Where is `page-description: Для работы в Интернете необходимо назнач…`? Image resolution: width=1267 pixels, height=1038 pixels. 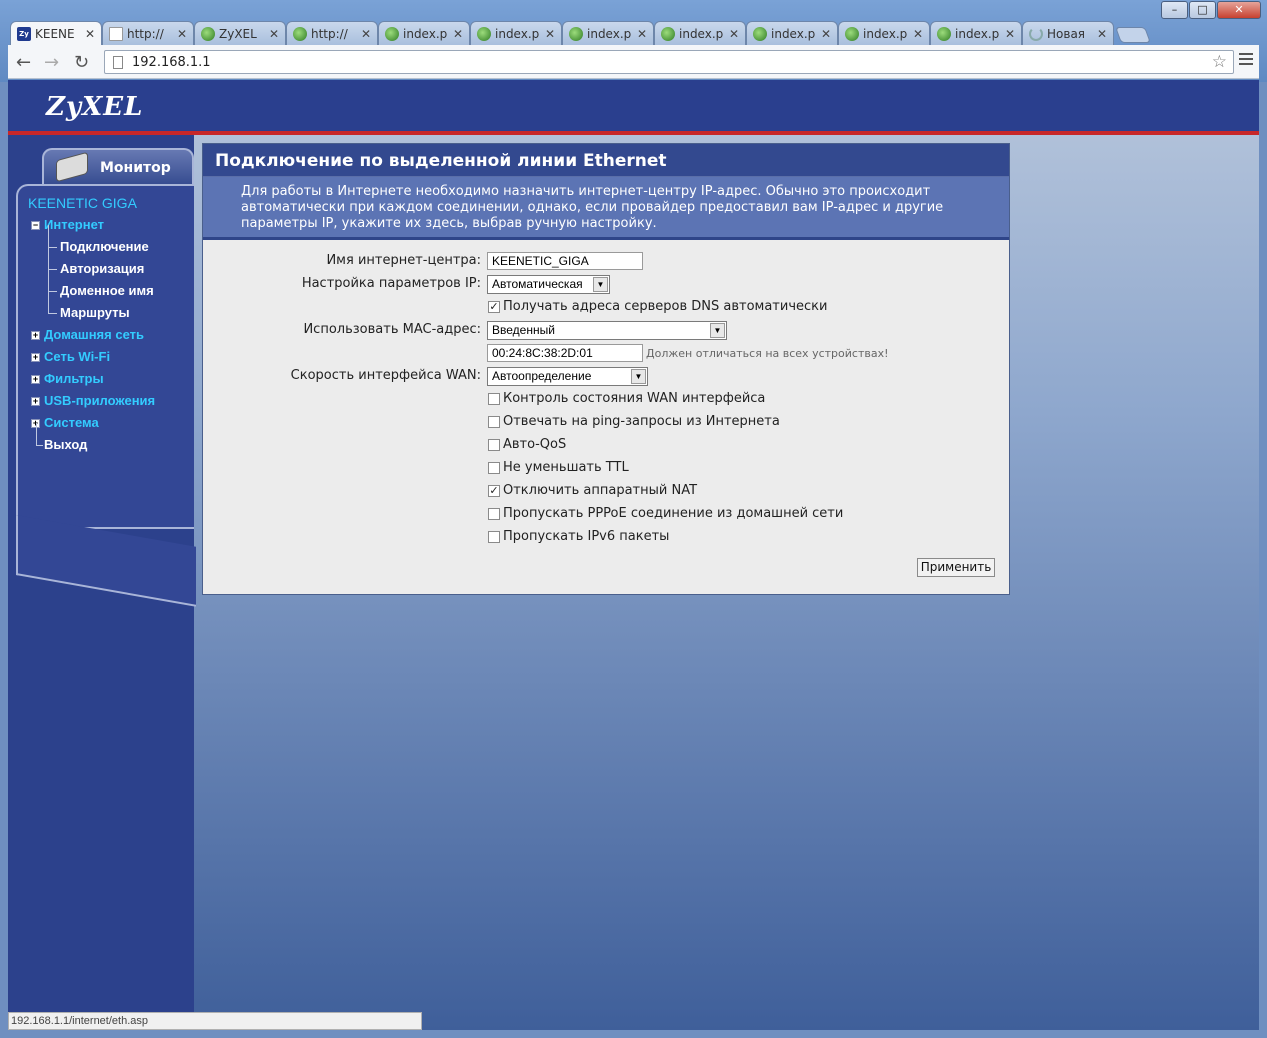
page-description: Для работы в Интернете необходимо назнач… is located at coordinates (606, 207).